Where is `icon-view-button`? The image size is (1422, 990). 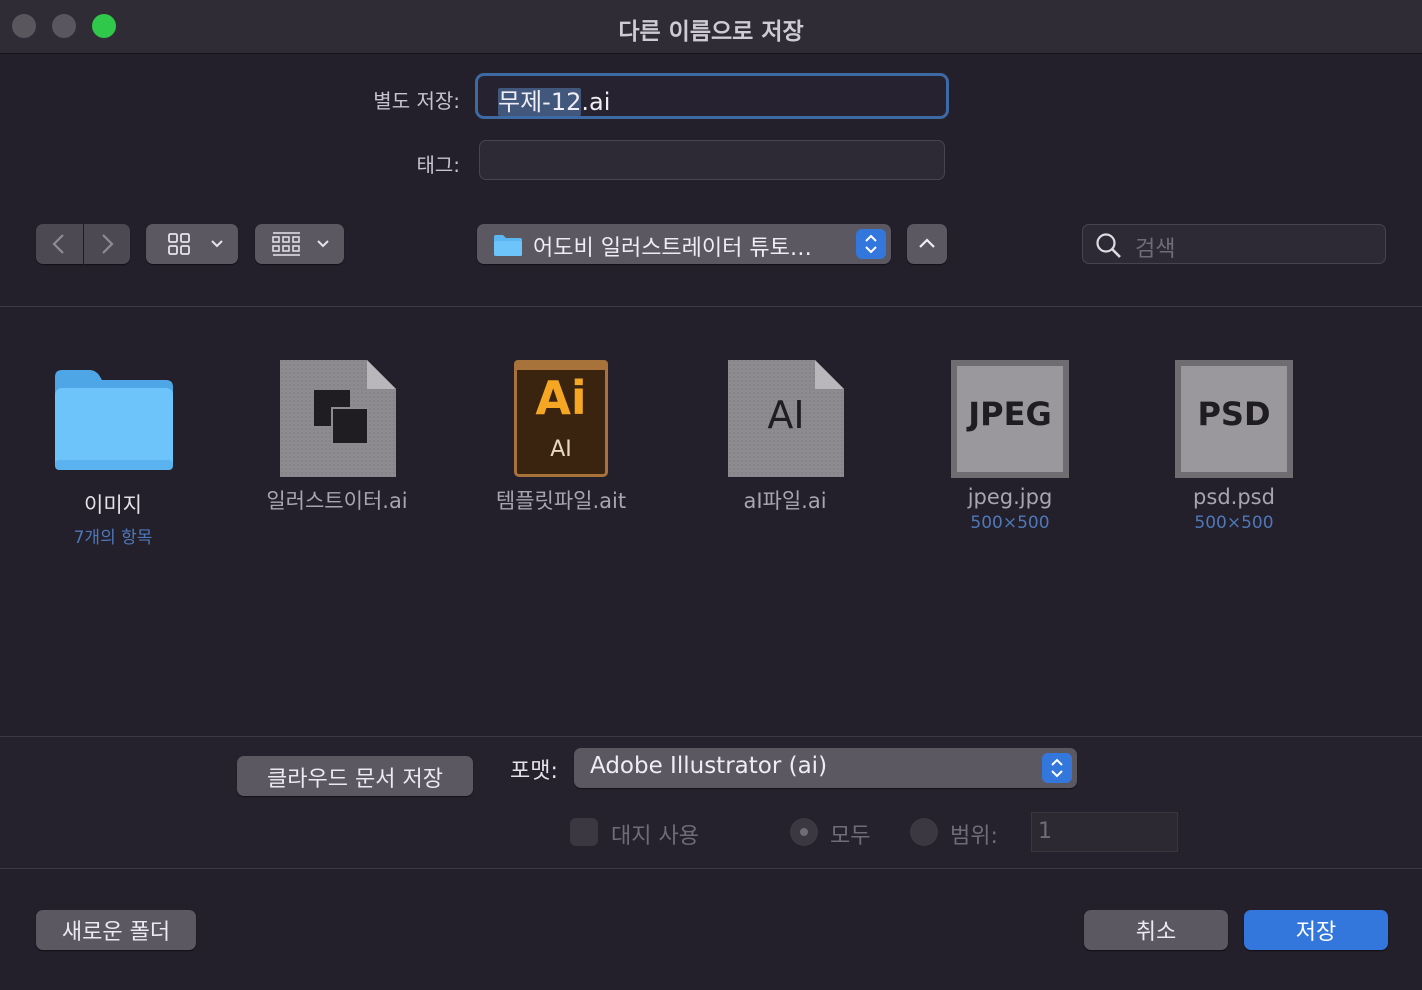
icon-view-button is located at coordinates (192, 244).